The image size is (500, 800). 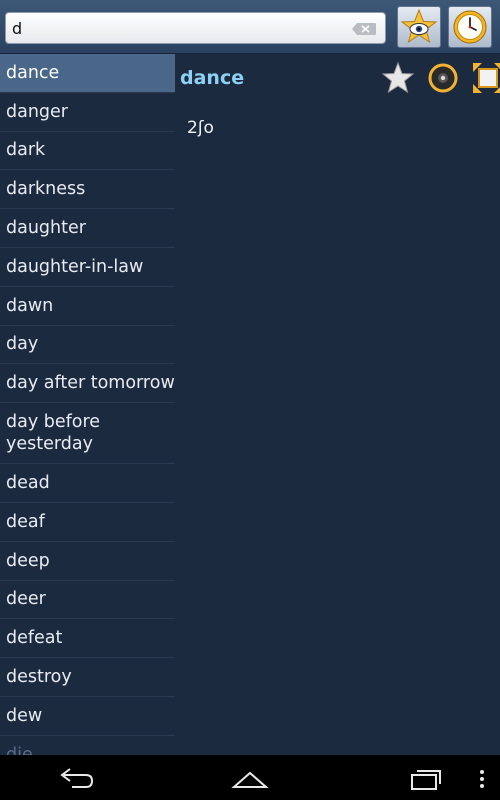 What do you see at coordinates (87, 306) in the screenshot?
I see `word-list-item: dawn` at bounding box center [87, 306].